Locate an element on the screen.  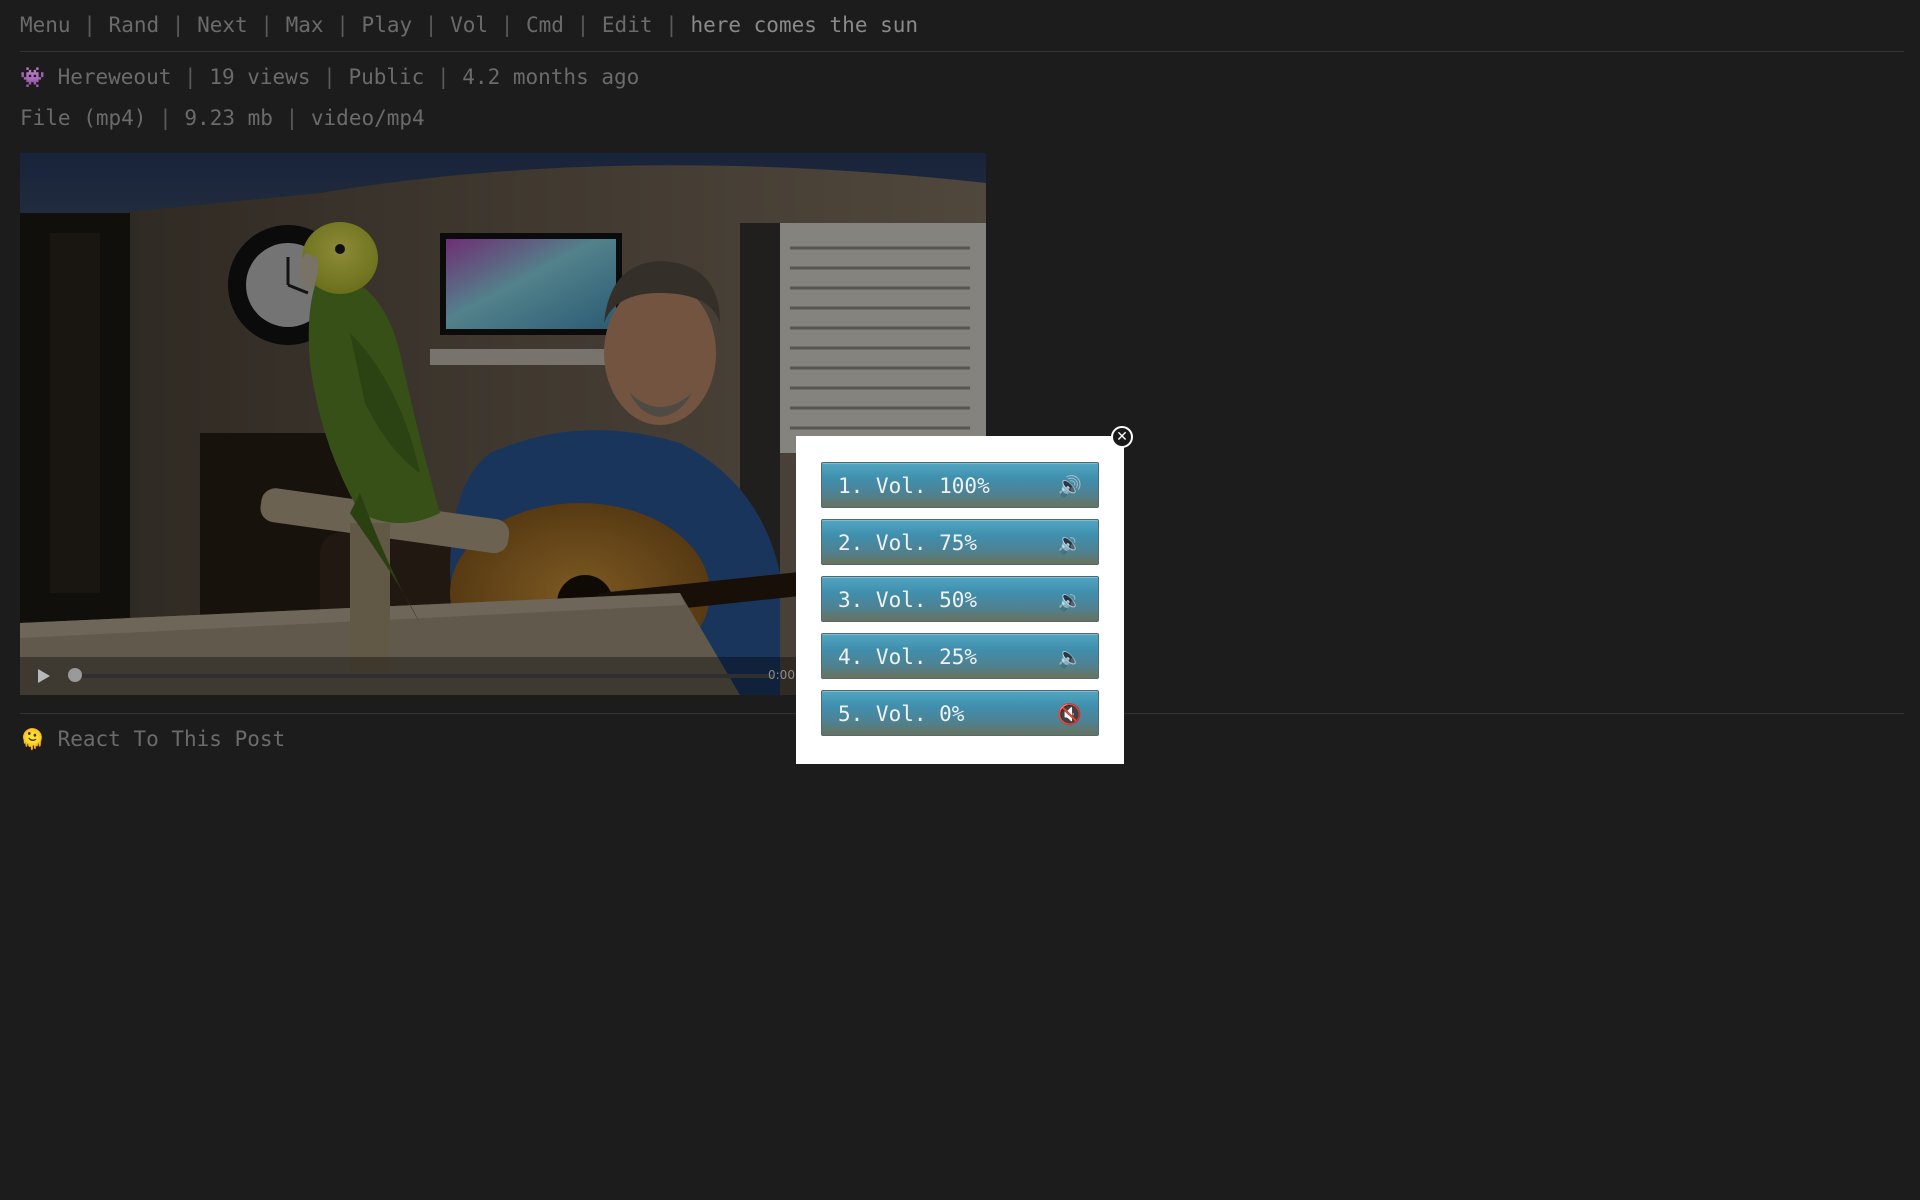
close-icon: ✕ is located at coordinates (1122, 437).